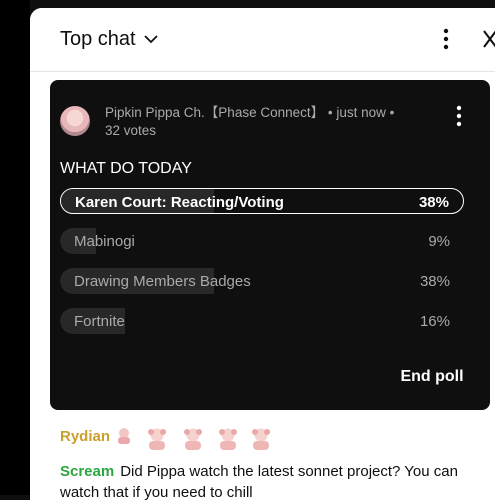  I want to click on poll-option: Mabinogi 9%, so click(262, 241).